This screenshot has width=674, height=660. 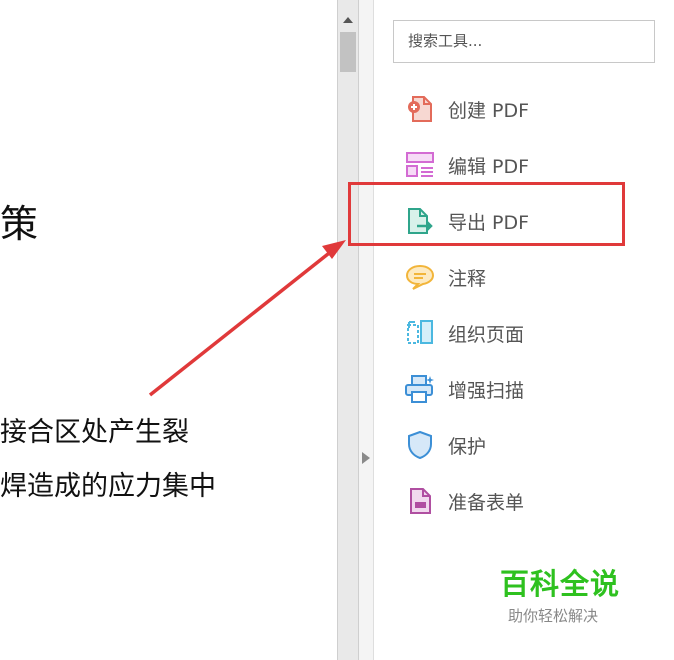 I want to click on watermark-logo: 百科全说 助你轻松解决, so click(x=565, y=598).